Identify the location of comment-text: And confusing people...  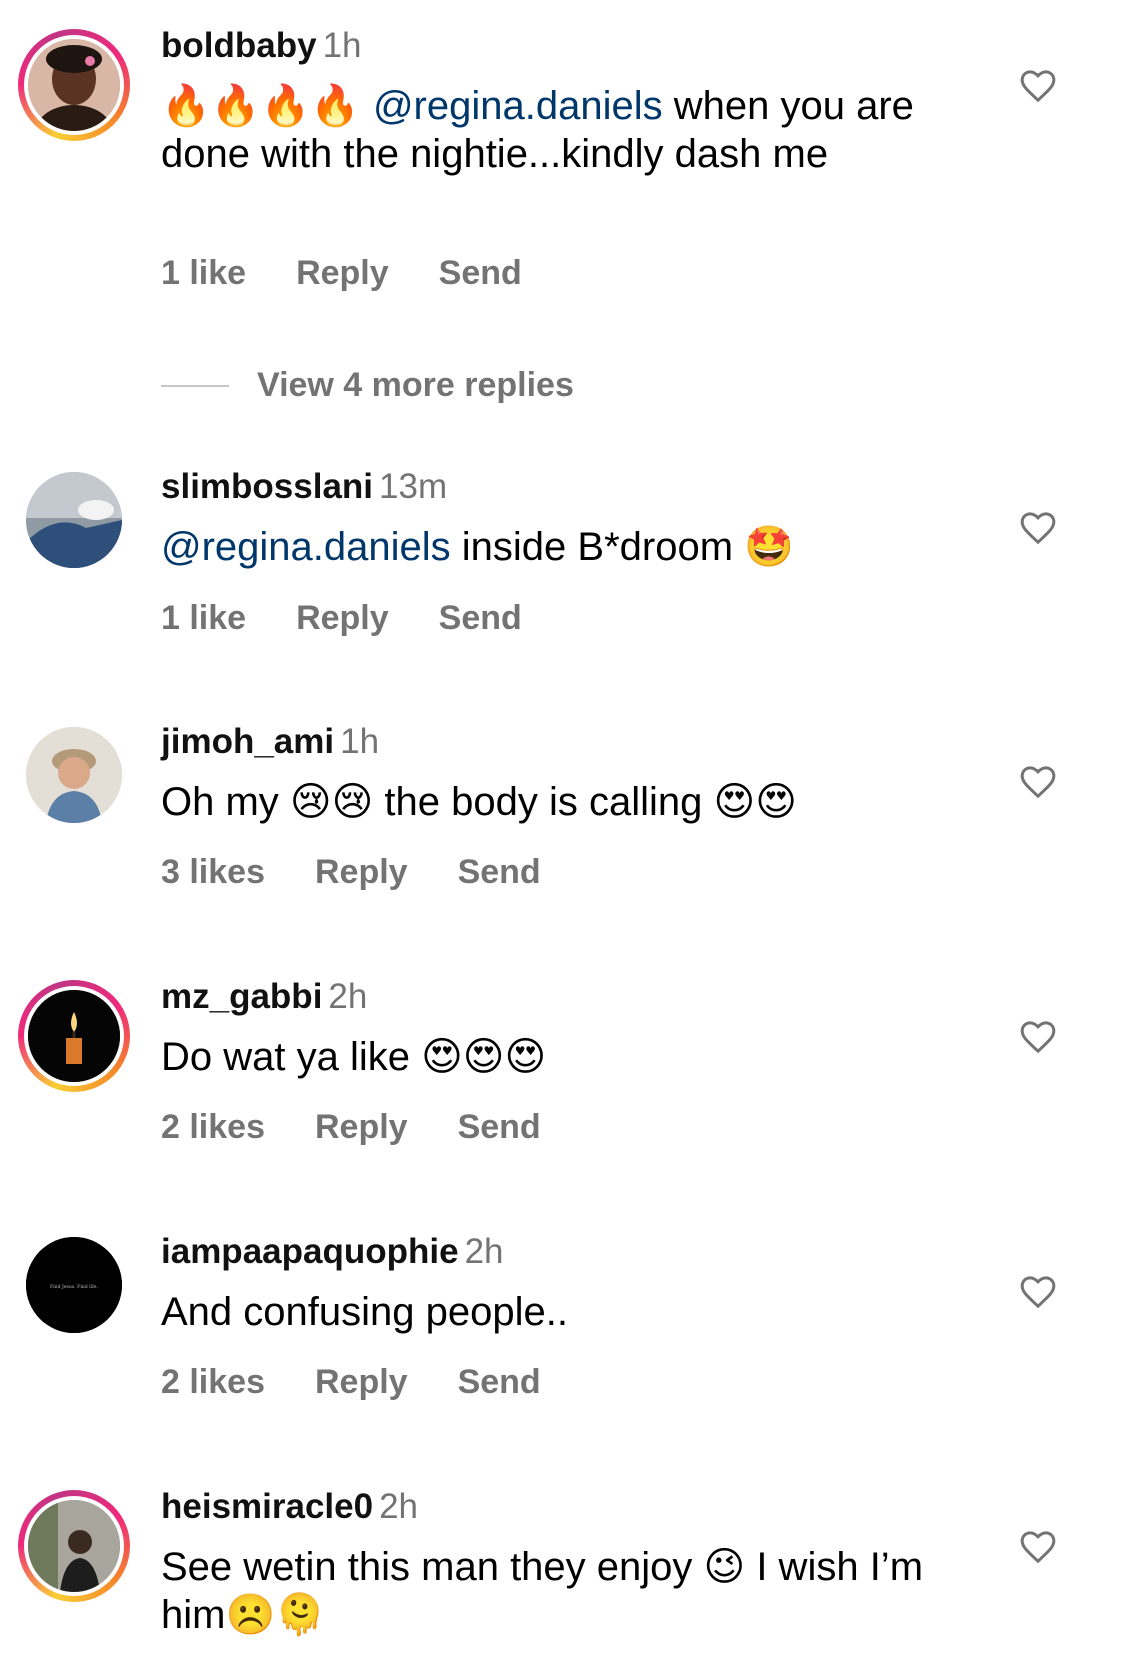
(364, 1312).